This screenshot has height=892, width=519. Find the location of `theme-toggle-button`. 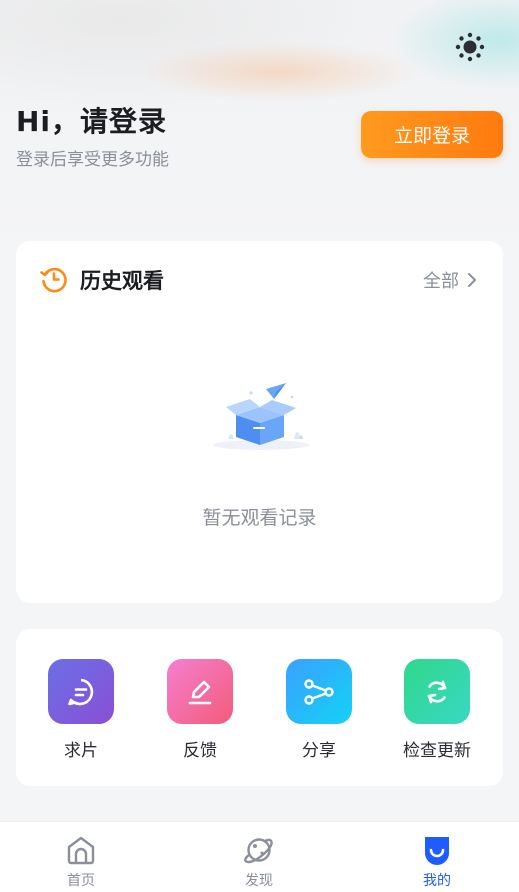

theme-toggle-button is located at coordinates (470, 47).